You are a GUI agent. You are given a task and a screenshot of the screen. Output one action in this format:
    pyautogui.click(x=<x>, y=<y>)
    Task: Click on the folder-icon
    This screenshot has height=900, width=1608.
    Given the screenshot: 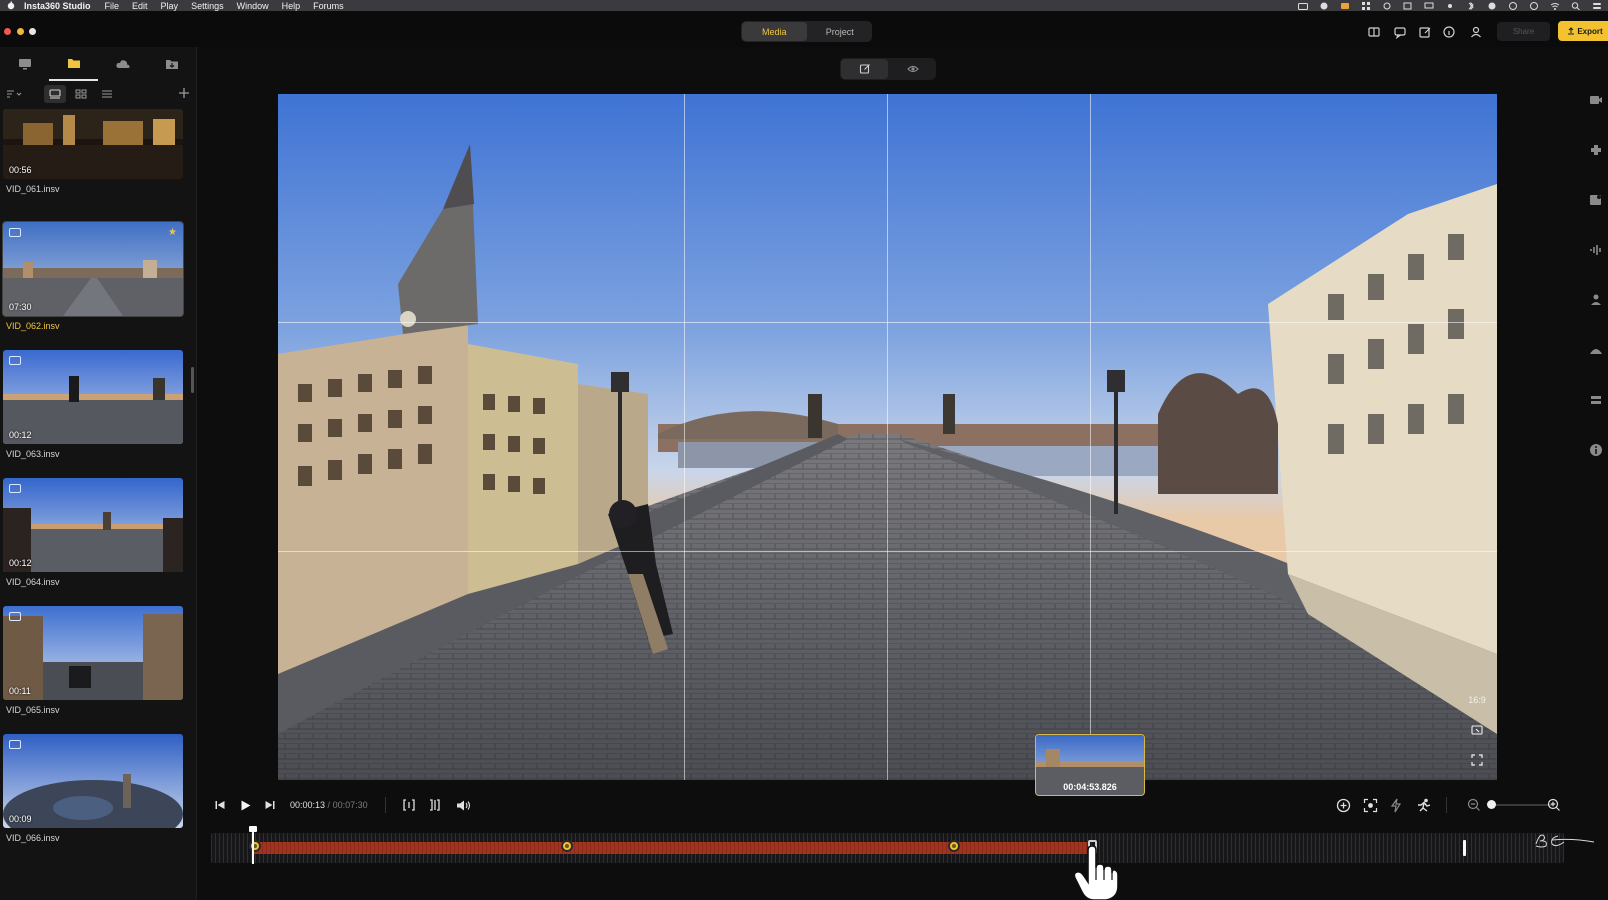 What is the action you would take?
    pyautogui.click(x=73, y=63)
    